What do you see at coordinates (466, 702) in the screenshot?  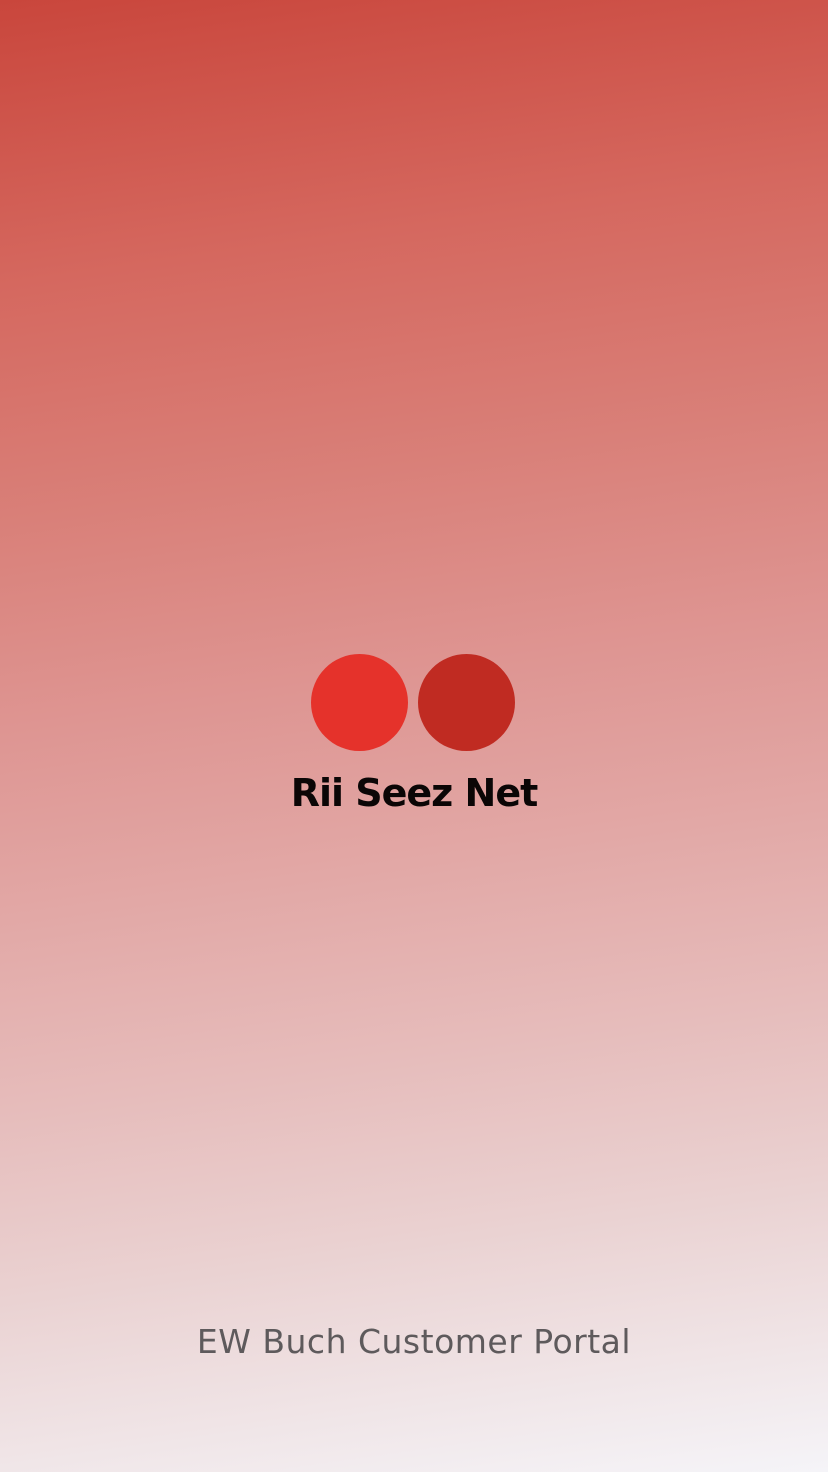 I see `logo-dot-right-icon` at bounding box center [466, 702].